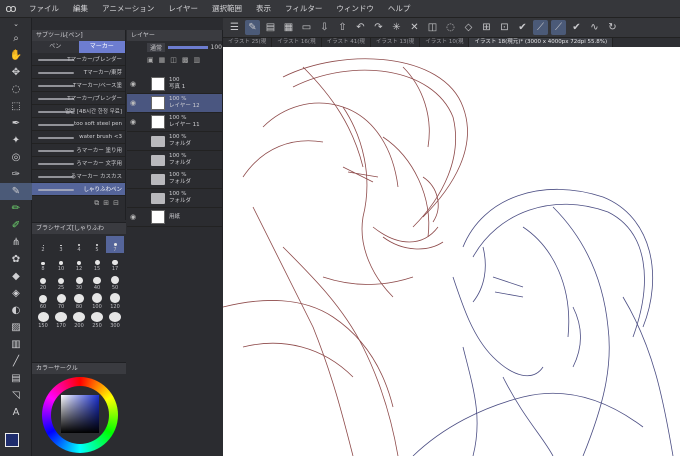  Describe the element at coordinates (16, 395) in the screenshot. I see `ruler-tool-icon: ◹` at that location.